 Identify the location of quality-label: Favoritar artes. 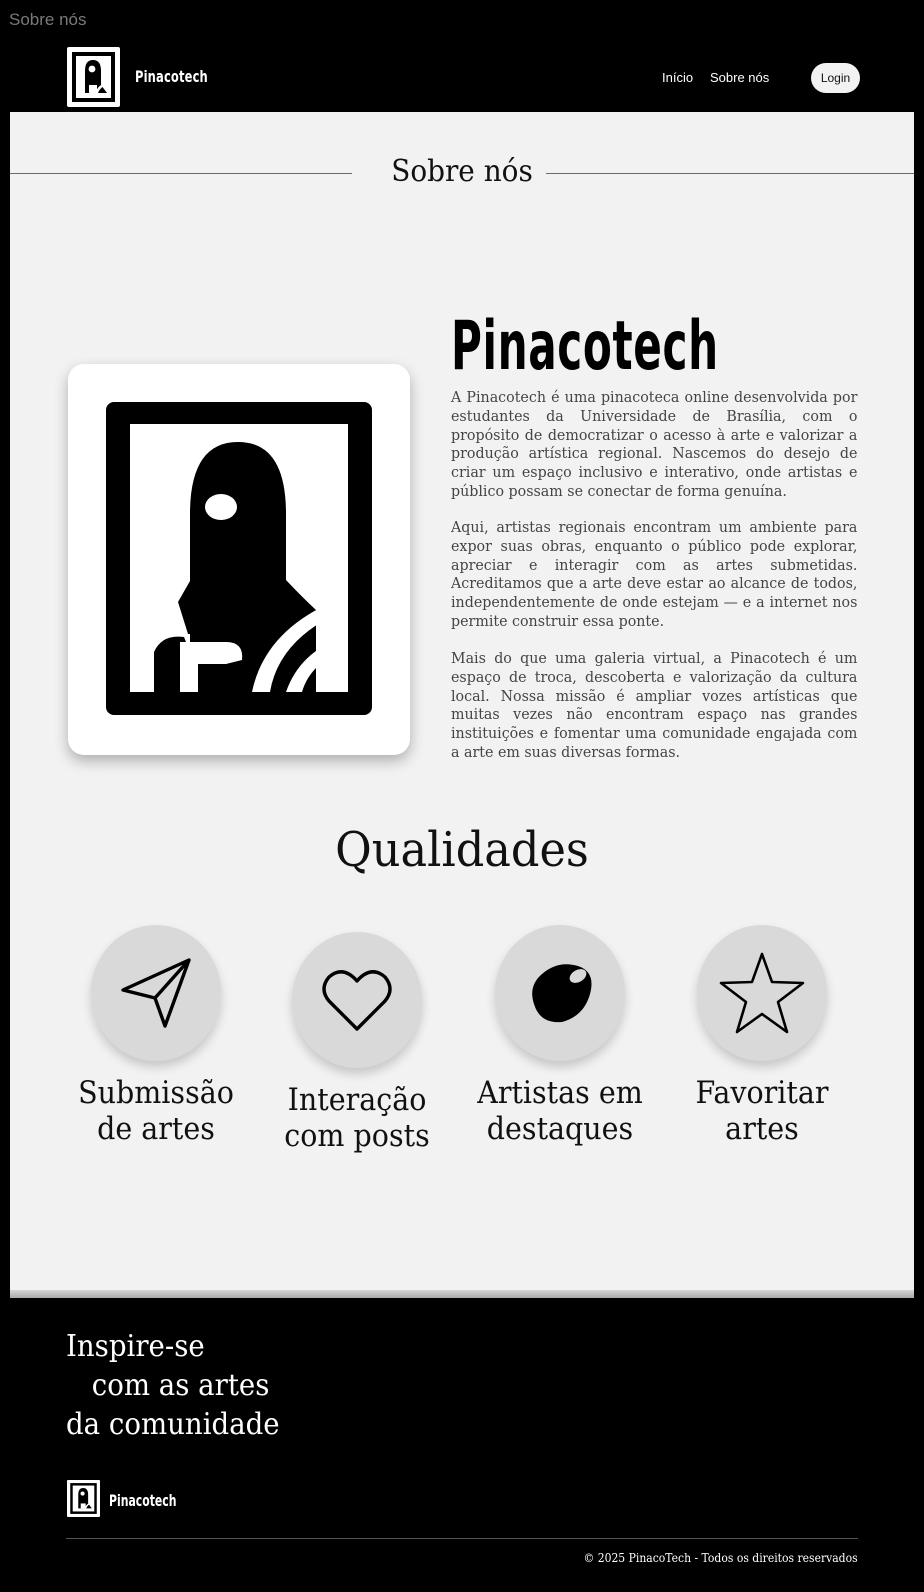
(762, 1111).